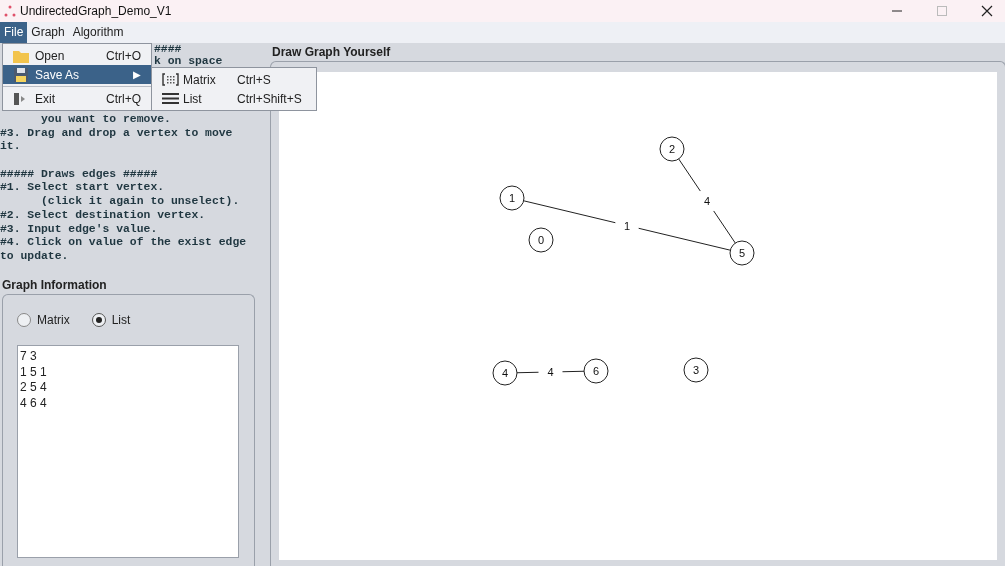 Image resolution: width=1005 pixels, height=566 pixels. Describe the element at coordinates (541, 240) in the screenshot. I see `vertex: 0` at that location.